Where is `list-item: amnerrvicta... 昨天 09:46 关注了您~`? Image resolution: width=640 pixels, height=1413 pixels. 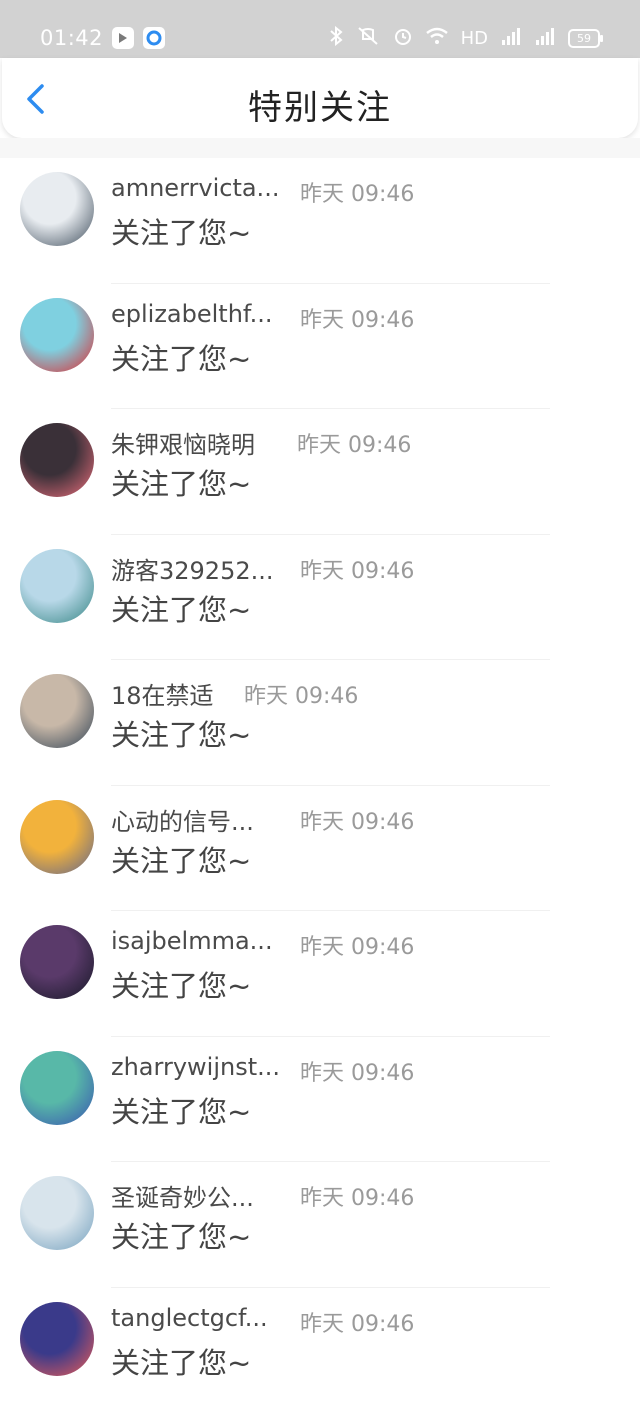 list-item: amnerrvicta... 昨天 09:46 关注了您~ is located at coordinates (320, 221).